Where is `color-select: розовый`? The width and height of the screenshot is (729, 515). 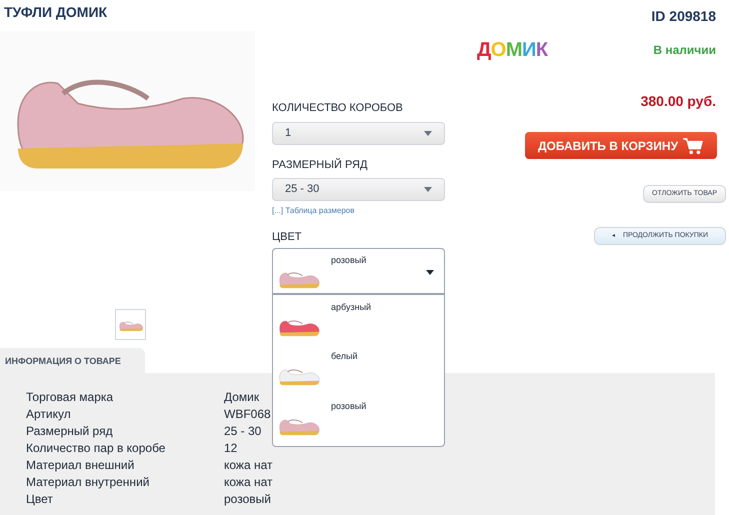
color-select: розовый is located at coordinates (358, 271).